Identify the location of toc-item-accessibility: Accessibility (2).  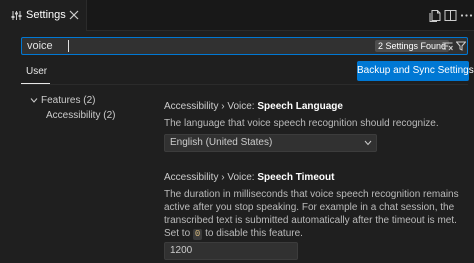
(80, 115).